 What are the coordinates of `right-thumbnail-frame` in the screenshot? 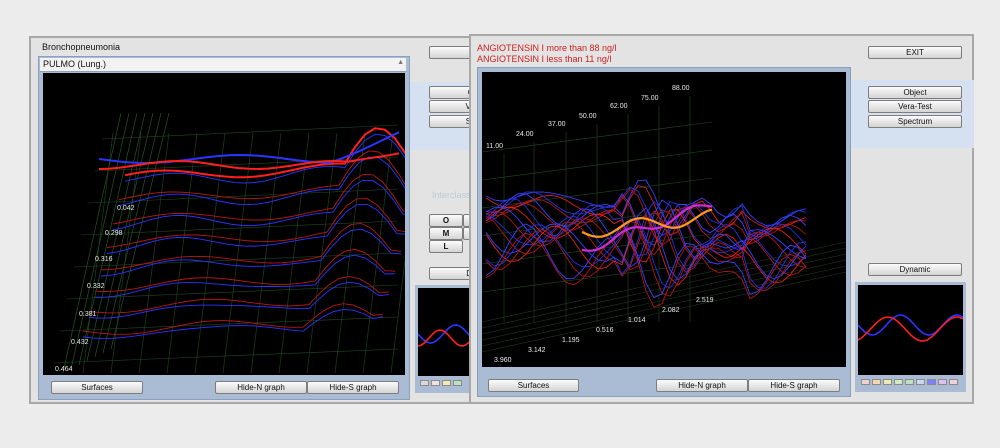 It's located at (910, 337).